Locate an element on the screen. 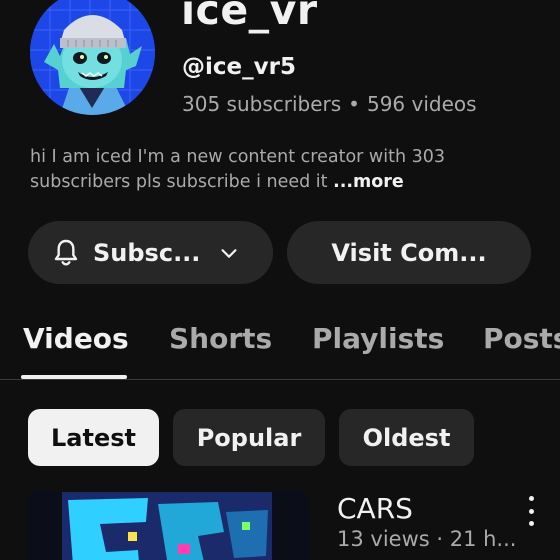 This screenshot has height=560, width=560. filter-popular: Popular is located at coordinates (249, 437).